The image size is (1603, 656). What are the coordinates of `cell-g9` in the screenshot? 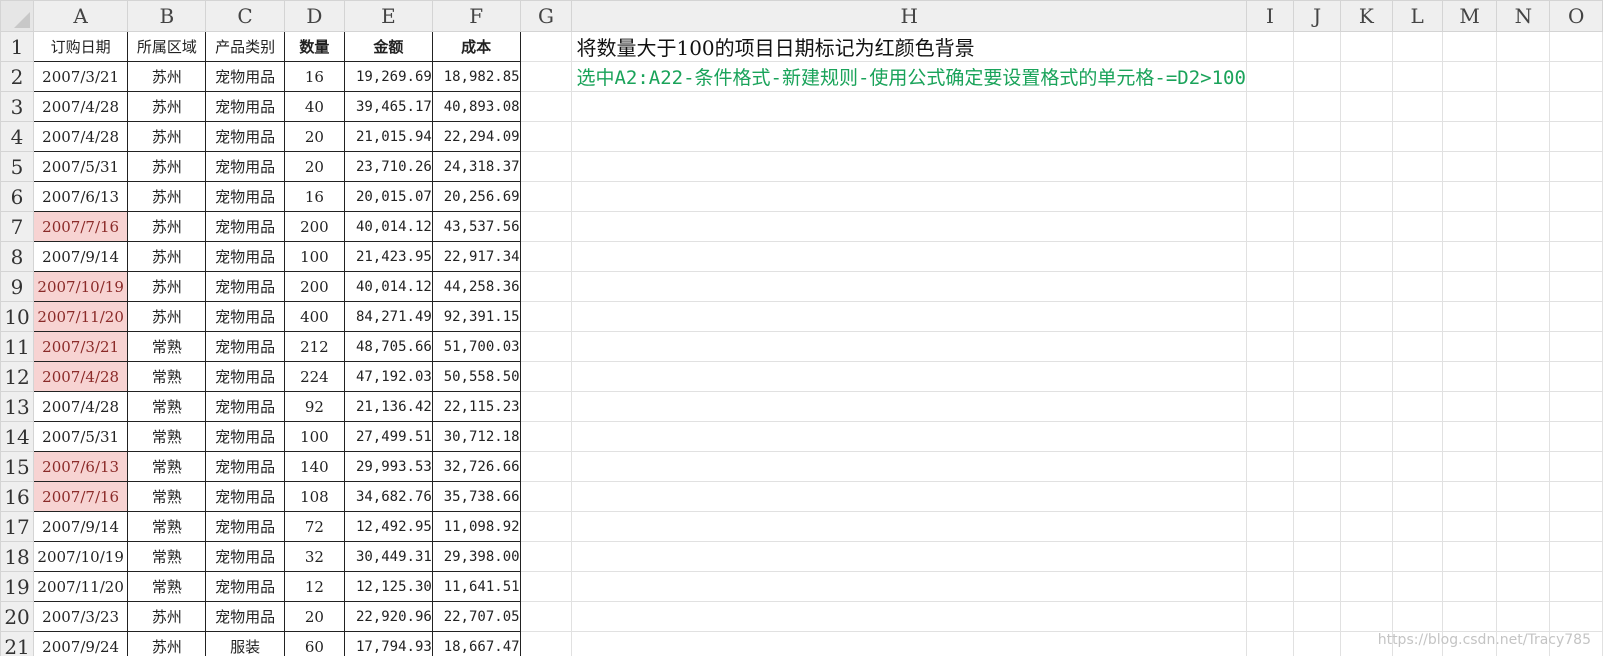 It's located at (546, 286).